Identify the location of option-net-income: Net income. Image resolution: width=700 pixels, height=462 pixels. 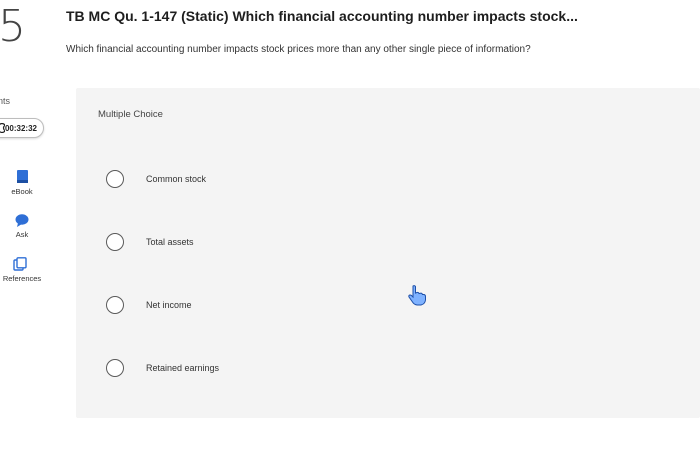
(149, 305).